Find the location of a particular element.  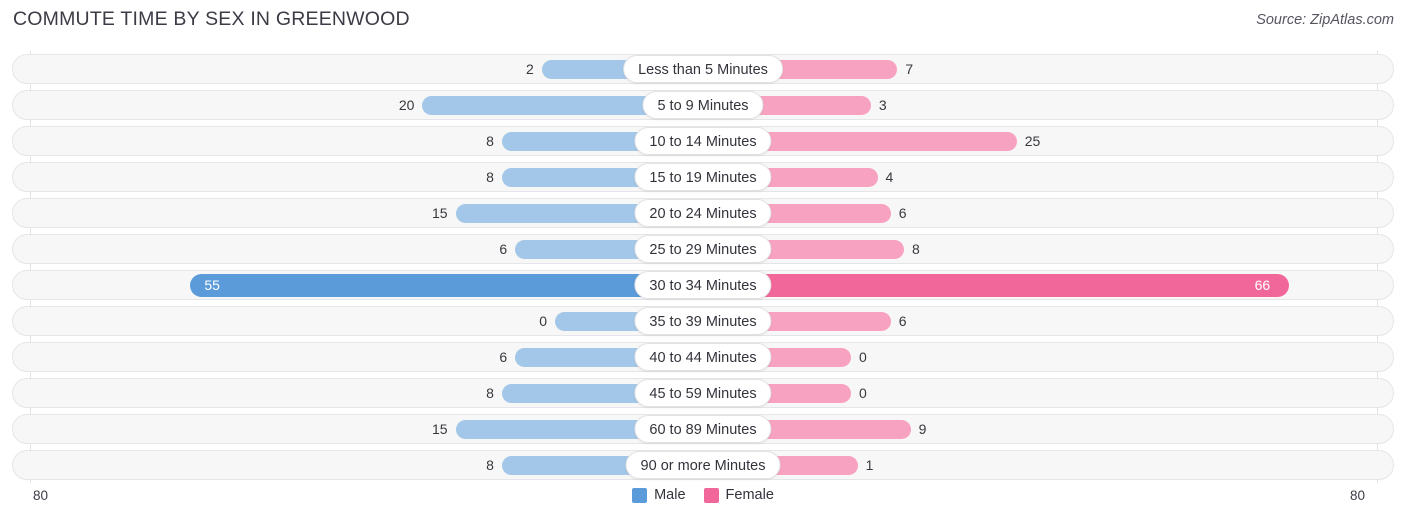

value-label-female: 66 is located at coordinates (1262, 285).